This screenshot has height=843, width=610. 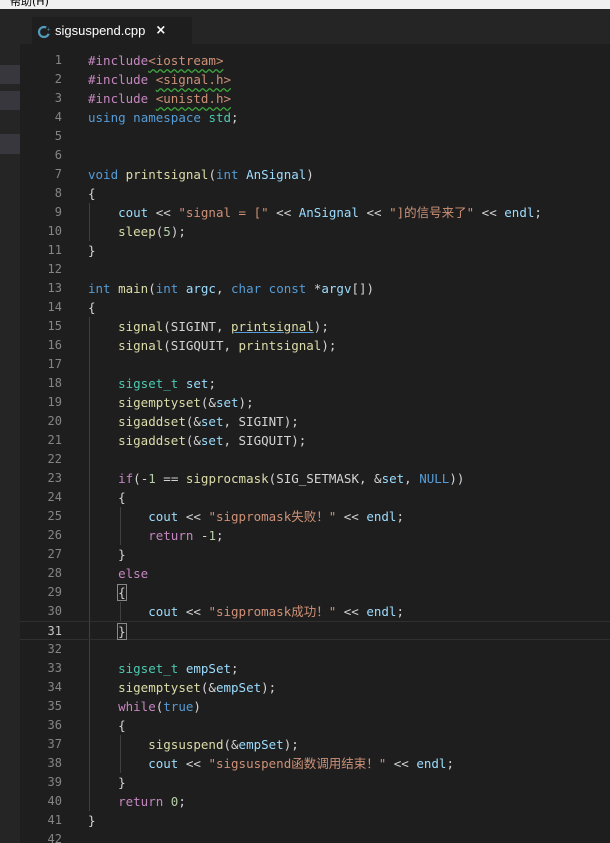 What do you see at coordinates (315, 744) in the screenshot?
I see `code-line: 37 sigsuspend(&empSet);` at bounding box center [315, 744].